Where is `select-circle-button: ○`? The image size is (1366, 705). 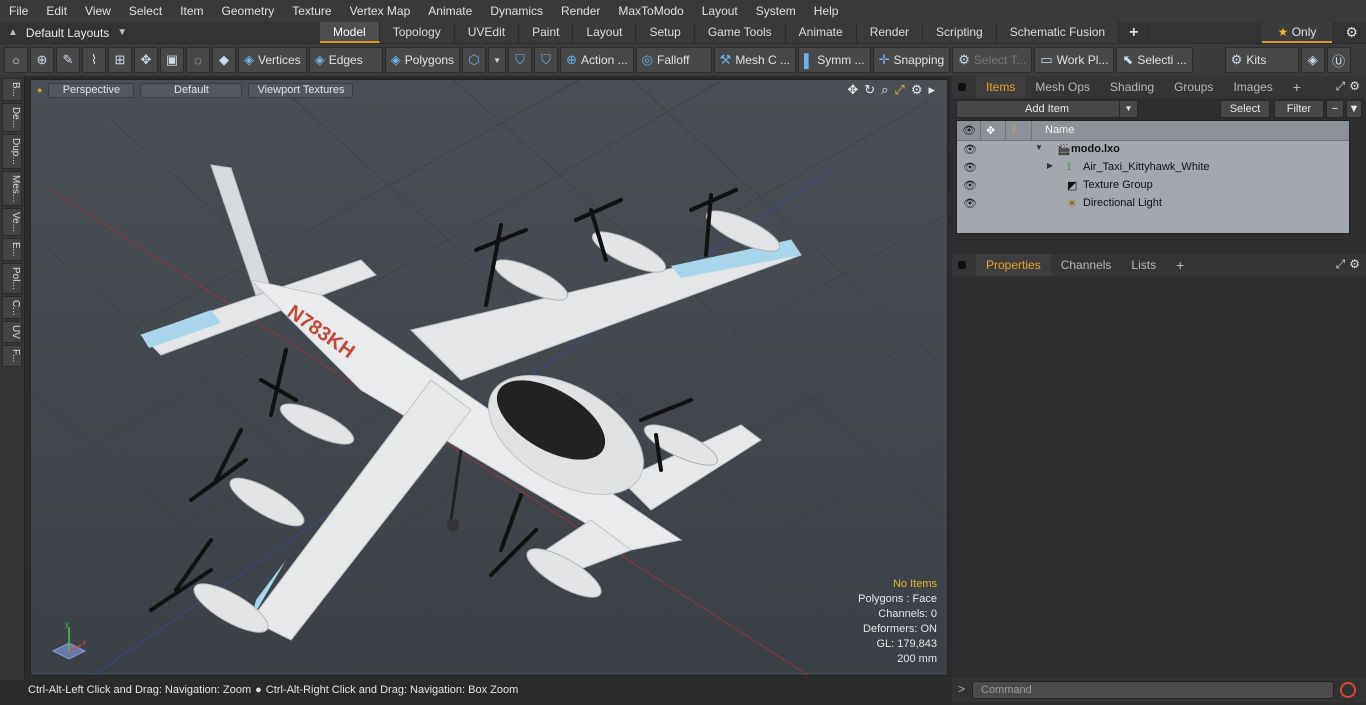 select-circle-button: ○ is located at coordinates (16, 60).